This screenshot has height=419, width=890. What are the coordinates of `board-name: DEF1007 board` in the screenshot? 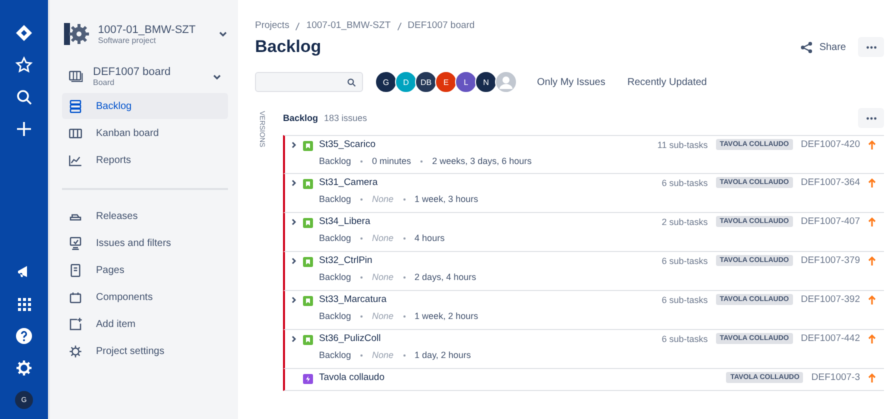 It's located at (147, 72).